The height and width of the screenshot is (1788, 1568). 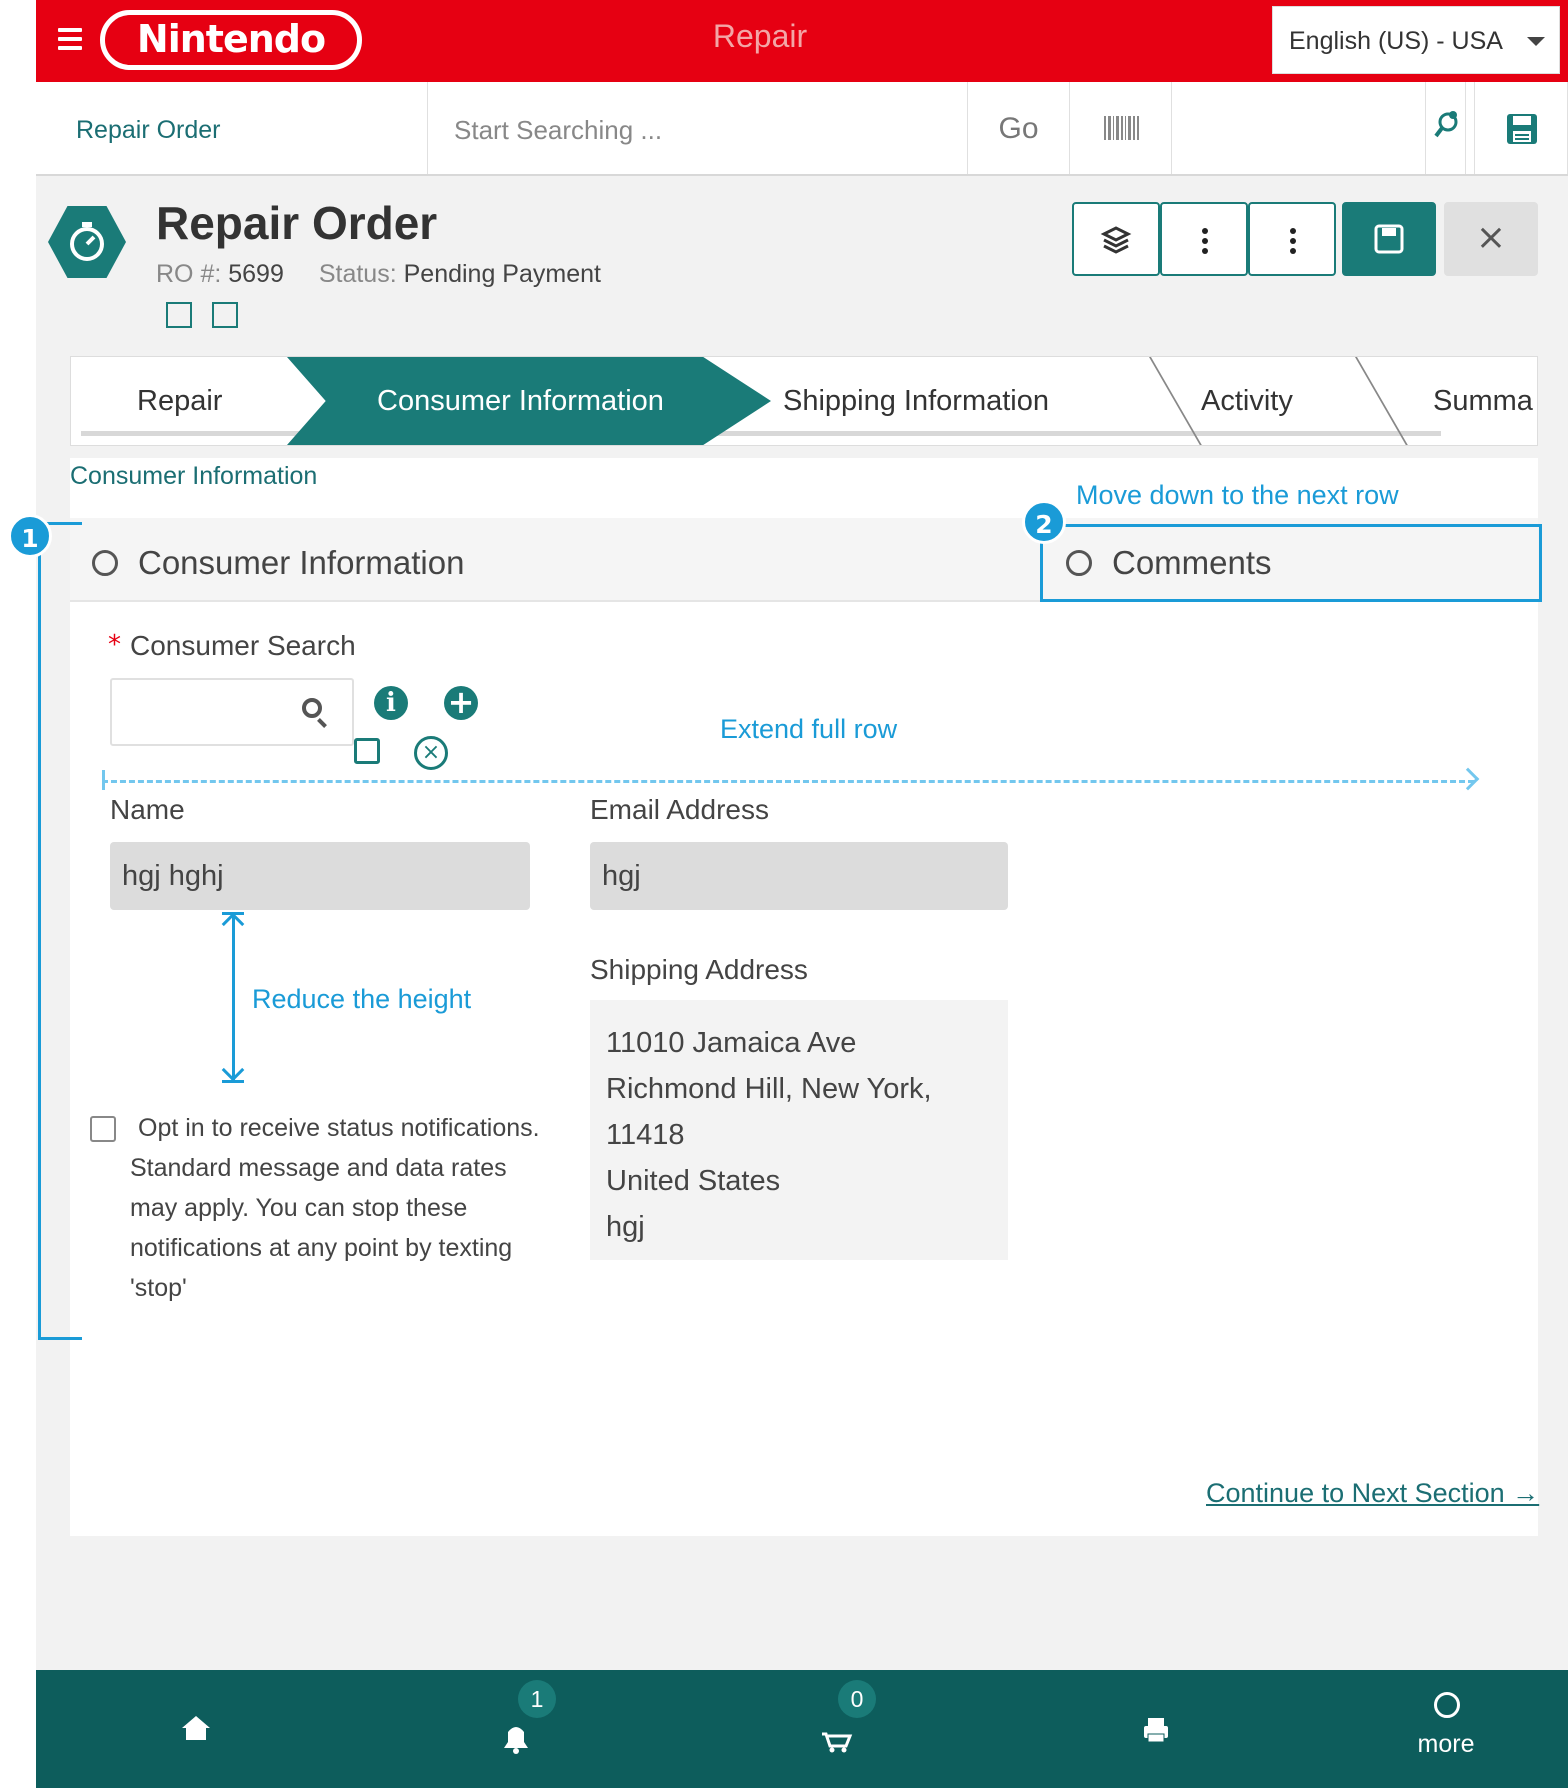 I want to click on breadcrumb-label: Repair Order, so click(x=148, y=130).